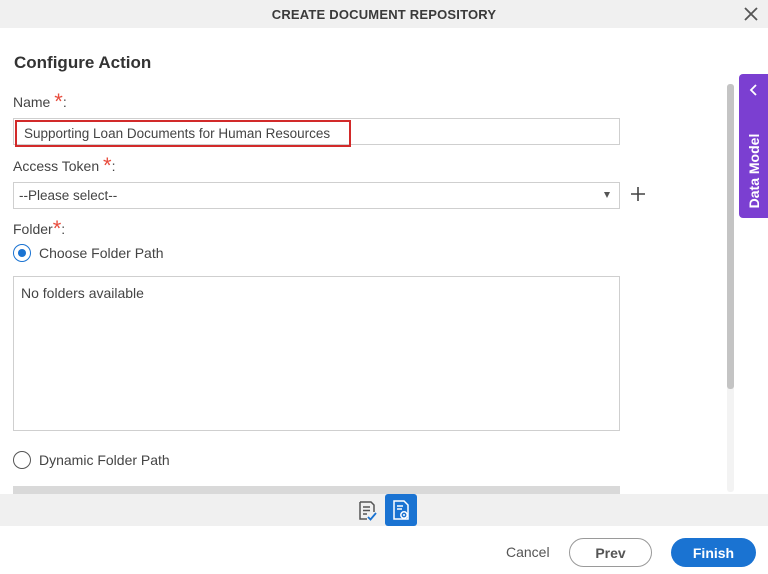 The image size is (768, 574). I want to click on settings-document-icon, so click(401, 510).